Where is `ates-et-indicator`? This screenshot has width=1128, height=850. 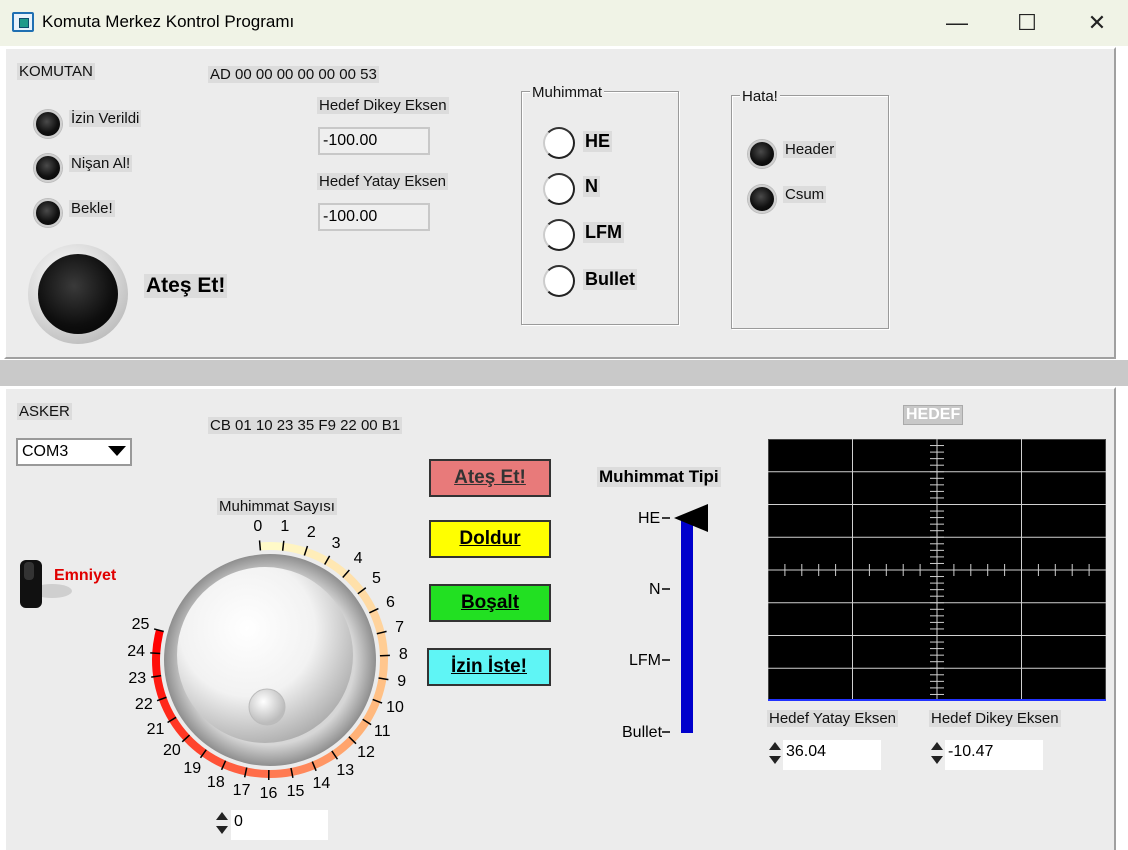 ates-et-indicator is located at coordinates (78, 294).